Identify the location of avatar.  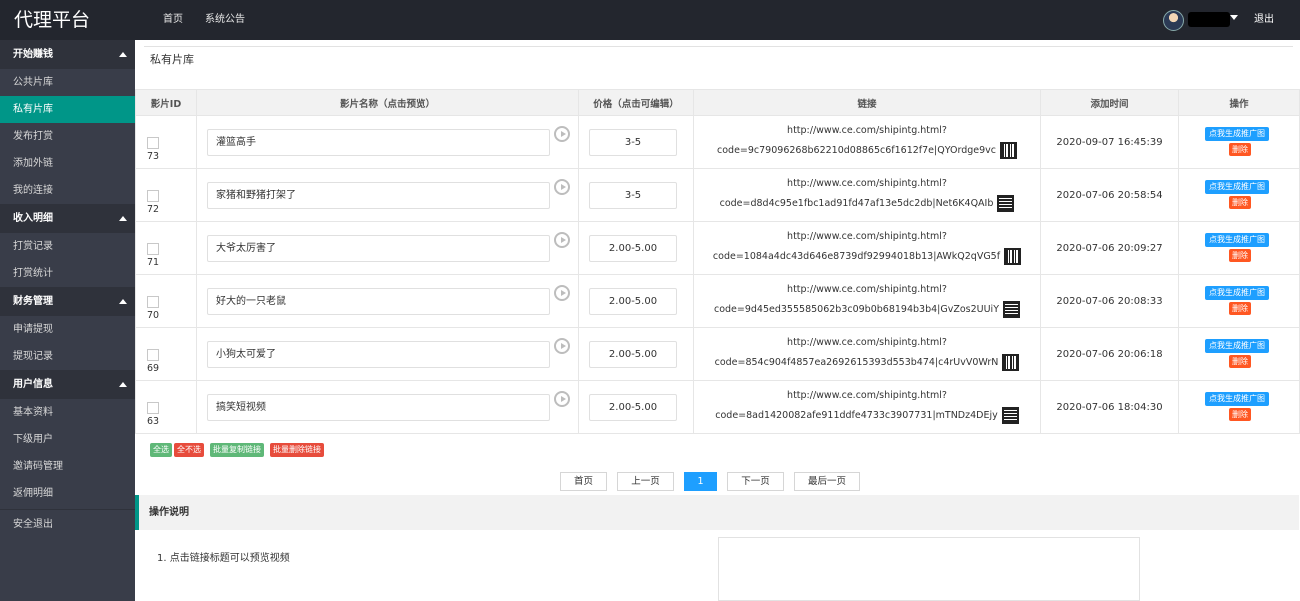
(1173, 20).